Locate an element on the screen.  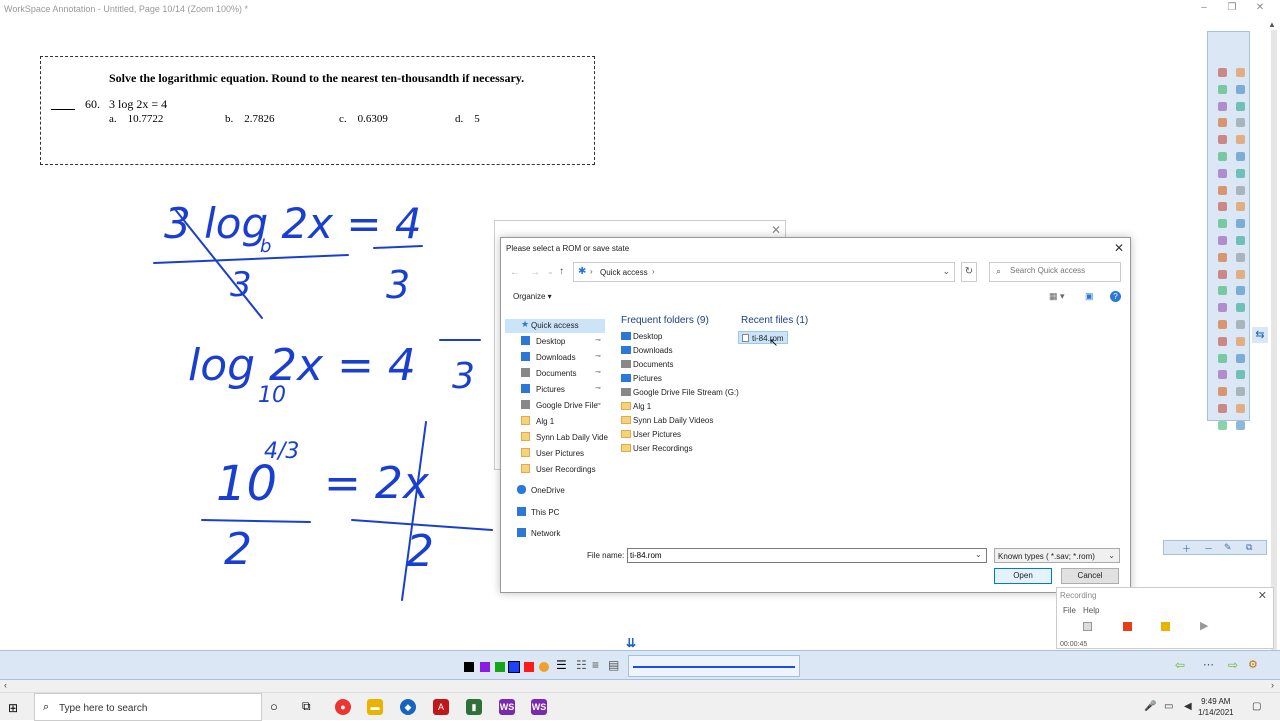
next-page-icon: ⇨ is located at coordinates (1233, 665).